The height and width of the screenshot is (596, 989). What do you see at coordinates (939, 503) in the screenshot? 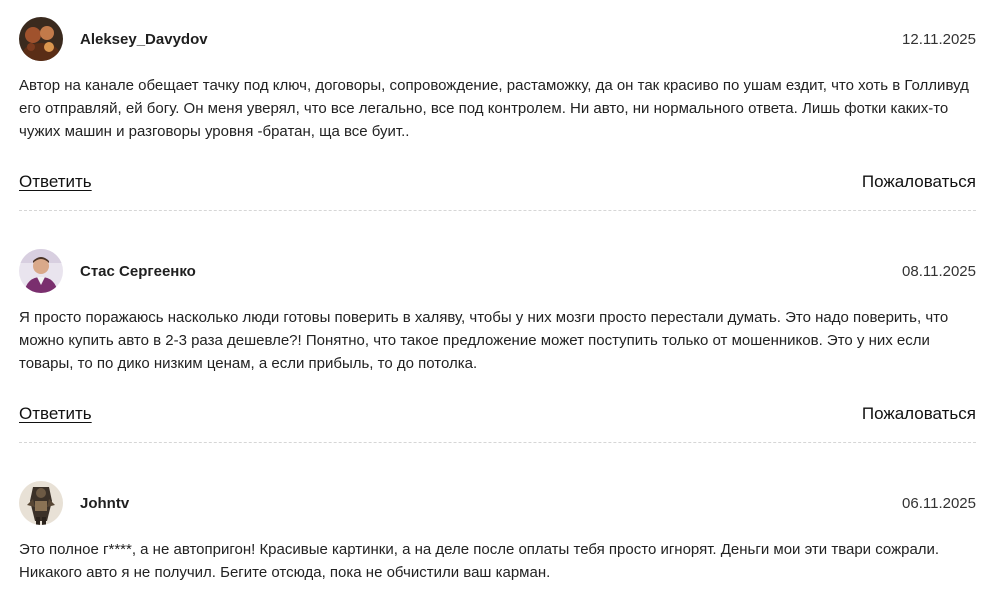
I see `comment-date: 06.11.2025` at bounding box center [939, 503].